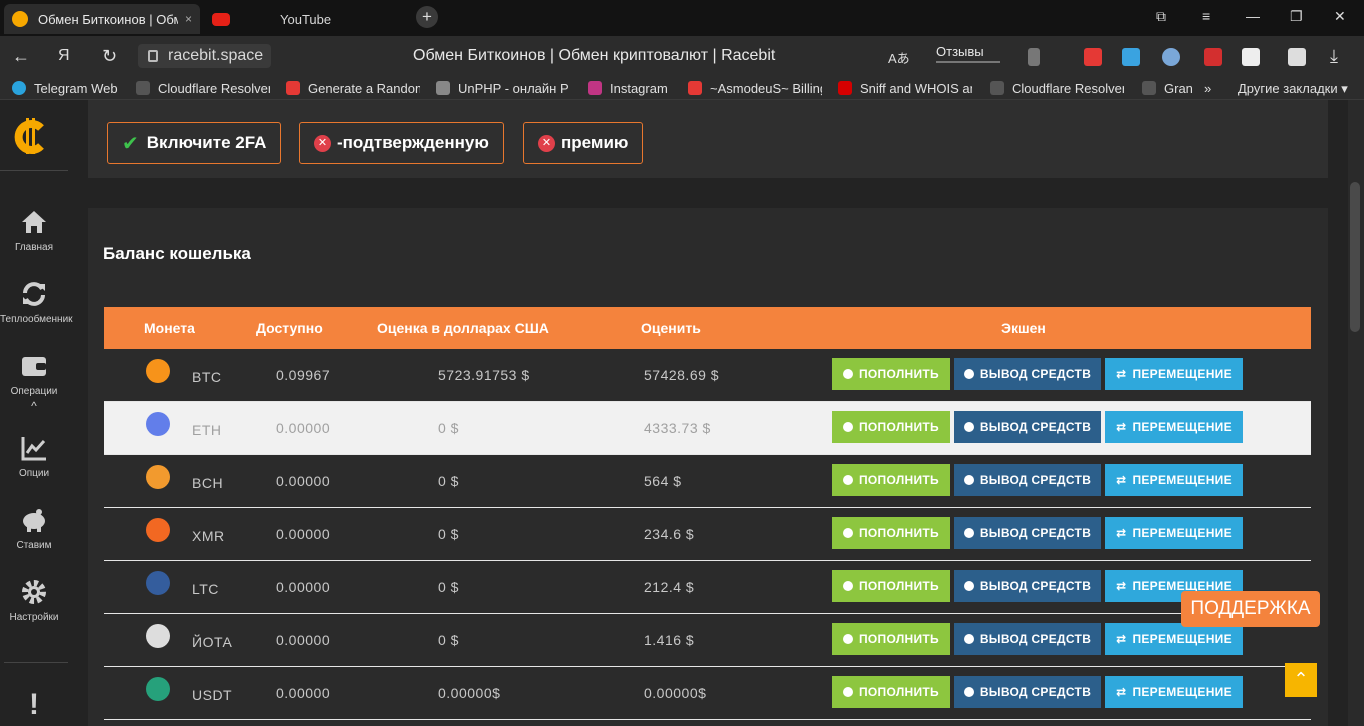 The width and height of the screenshot is (1364, 726). I want to click on column-header: Монета, so click(169, 328).